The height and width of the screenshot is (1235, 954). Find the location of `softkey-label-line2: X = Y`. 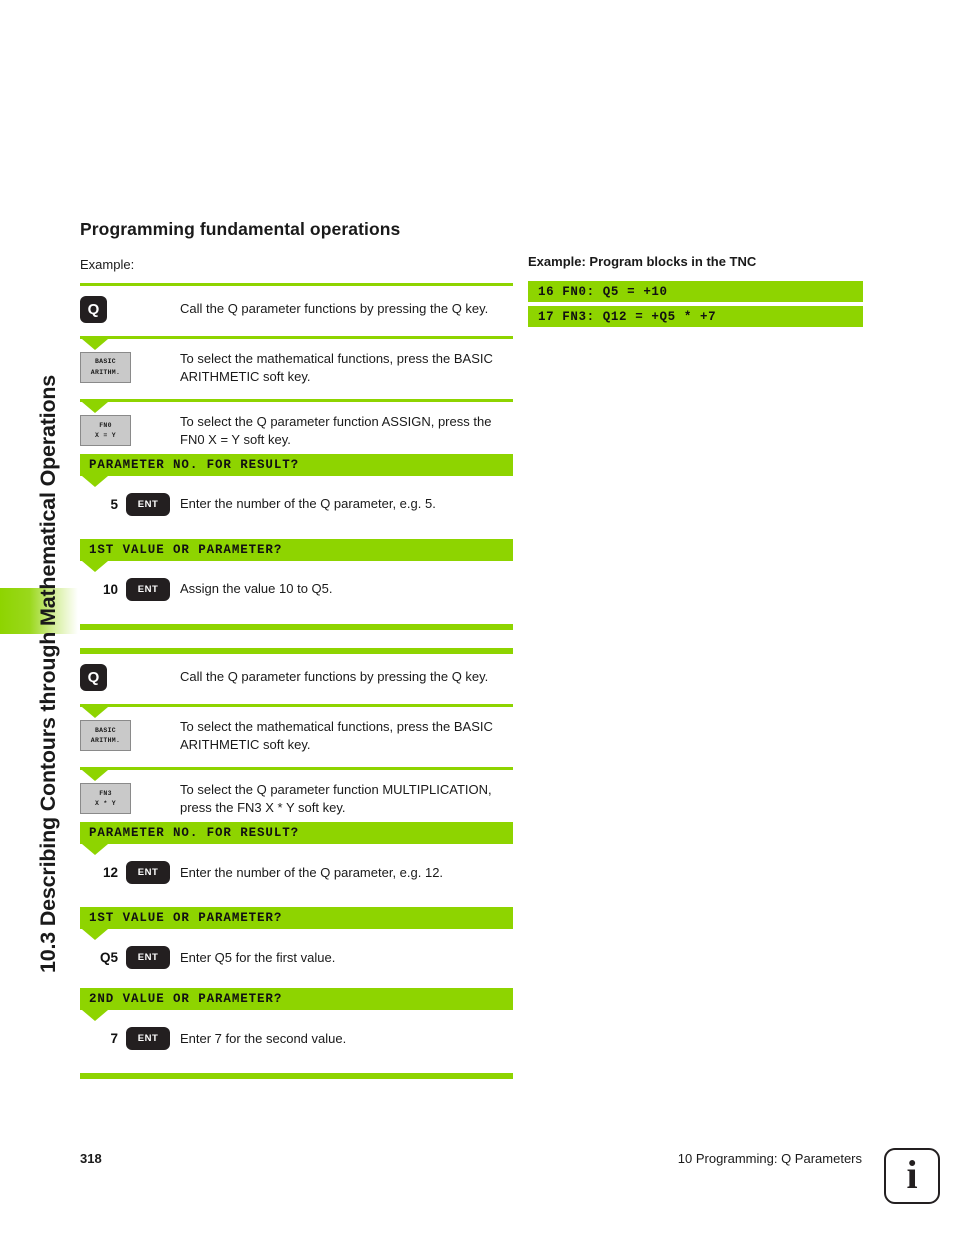

softkey-label-line2: X = Y is located at coordinates (105, 435).